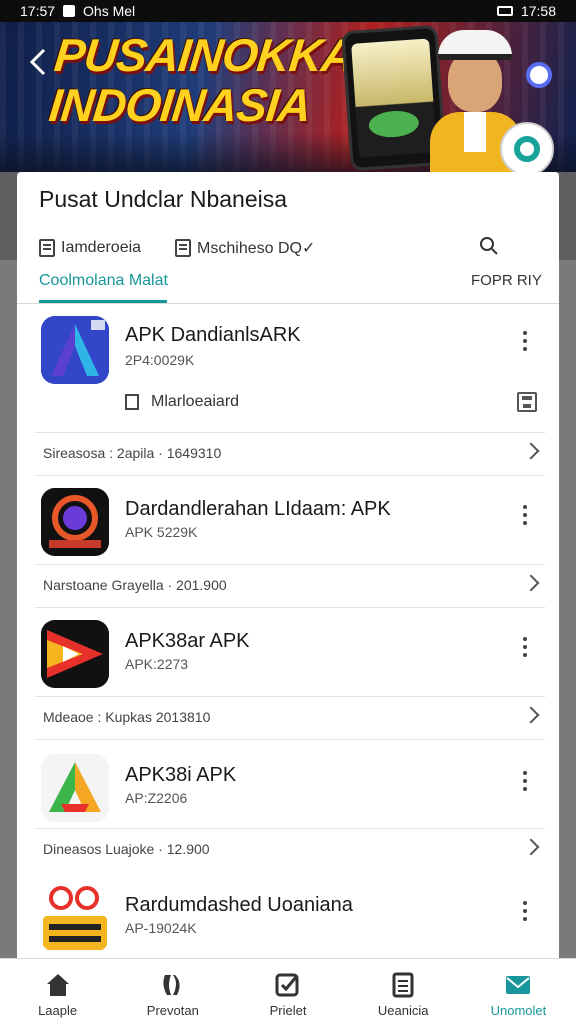 Image resolution: width=576 pixels, height=1024 pixels. What do you see at coordinates (518, 985) in the screenshot?
I see `mail-icon` at bounding box center [518, 985].